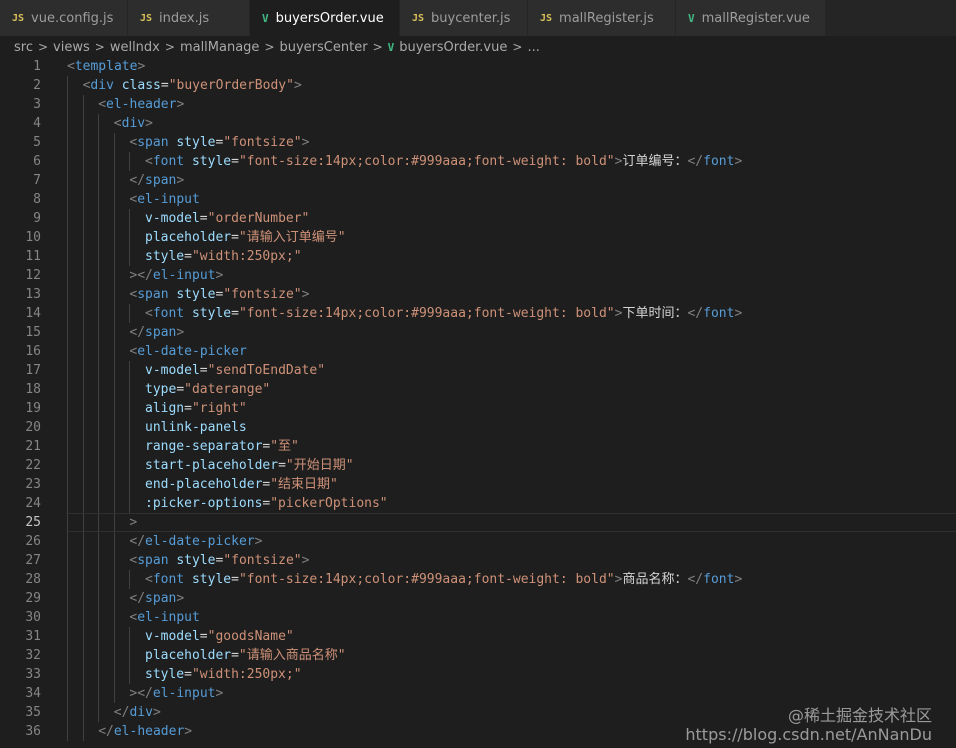  What do you see at coordinates (478, 636) in the screenshot?
I see `code-line: 31 v-model="goodsName"` at bounding box center [478, 636].